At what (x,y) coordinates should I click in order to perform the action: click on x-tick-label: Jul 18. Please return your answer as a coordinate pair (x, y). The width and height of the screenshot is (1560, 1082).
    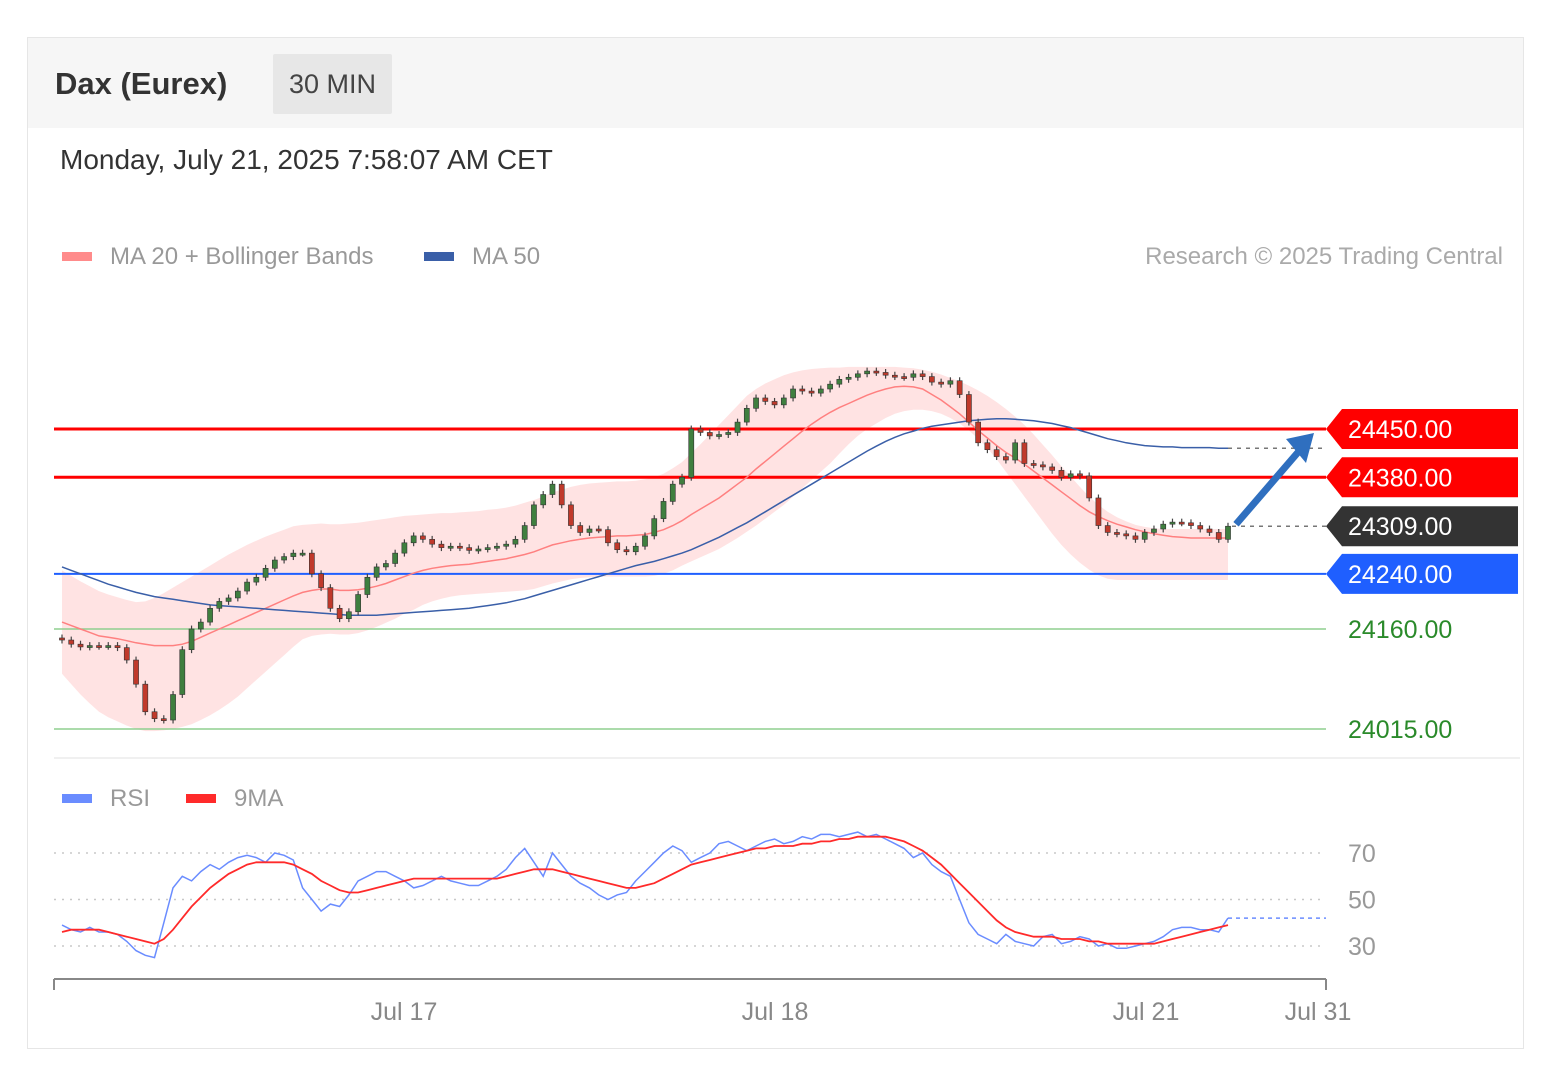
    Looking at the image, I should click on (775, 1012).